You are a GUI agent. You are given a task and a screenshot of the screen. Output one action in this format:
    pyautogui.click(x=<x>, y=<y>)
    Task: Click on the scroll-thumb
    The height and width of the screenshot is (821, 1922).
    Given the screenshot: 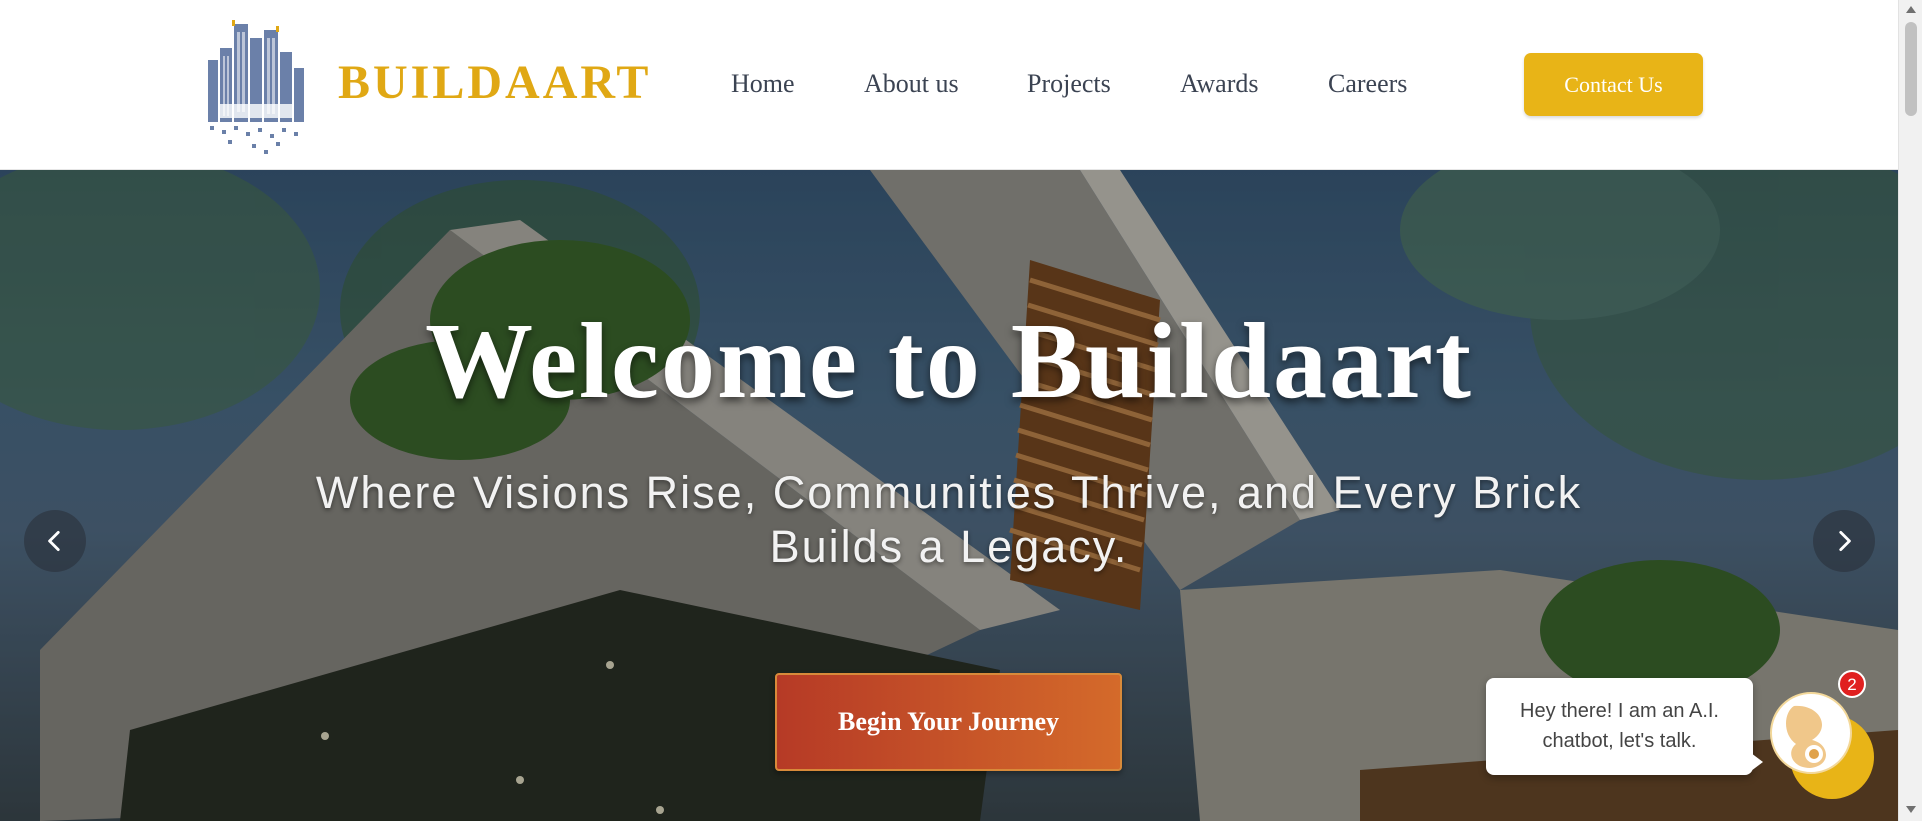 What is the action you would take?
    pyautogui.click(x=1911, y=69)
    